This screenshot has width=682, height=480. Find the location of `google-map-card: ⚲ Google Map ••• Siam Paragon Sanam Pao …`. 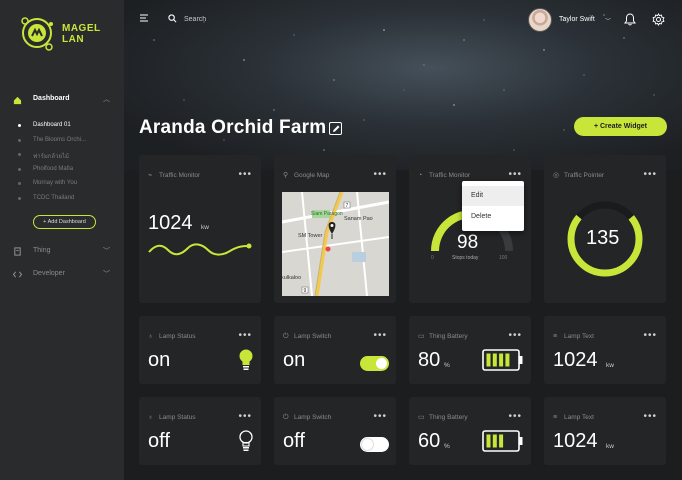

google-map-card: ⚲ Google Map ••• Siam Paragon Sanam Pao … is located at coordinates (335, 229).